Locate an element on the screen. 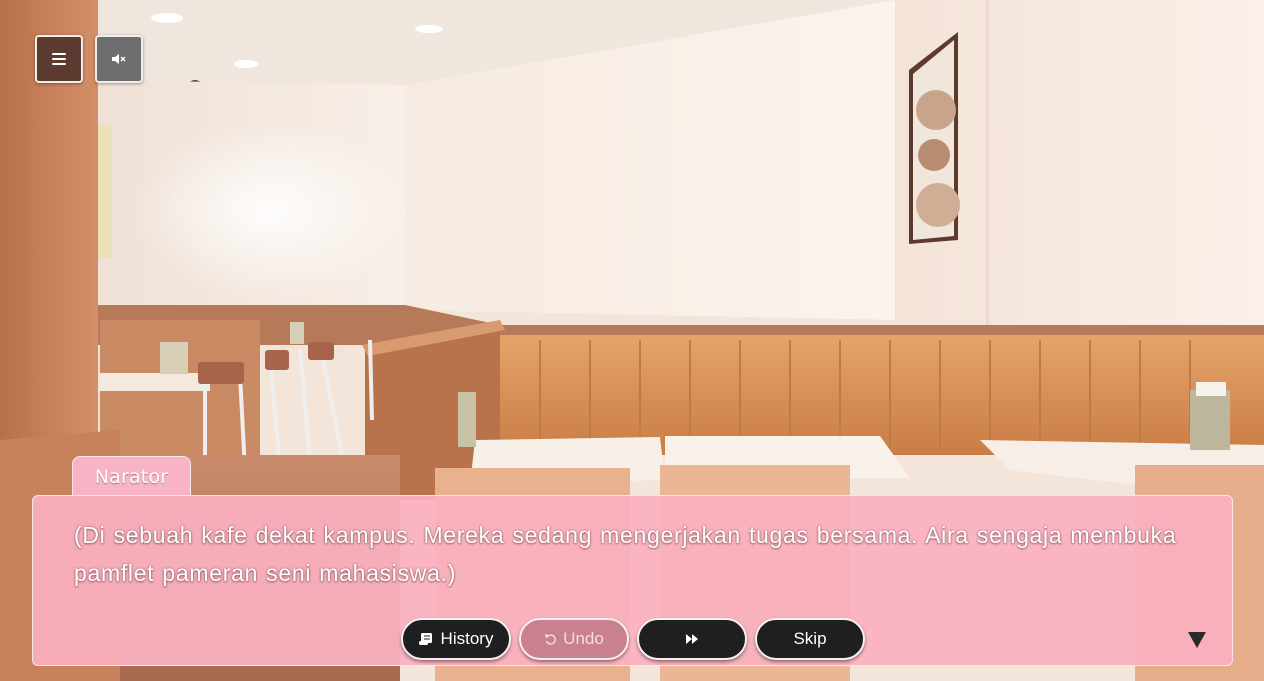 Image resolution: width=1264 pixels, height=681 pixels. undo-icon is located at coordinates (550, 639).